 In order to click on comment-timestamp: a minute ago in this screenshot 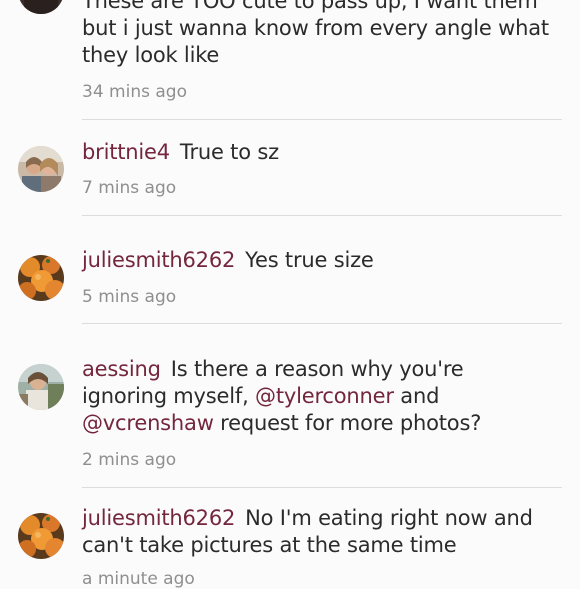, I will do `click(138, 579)`.